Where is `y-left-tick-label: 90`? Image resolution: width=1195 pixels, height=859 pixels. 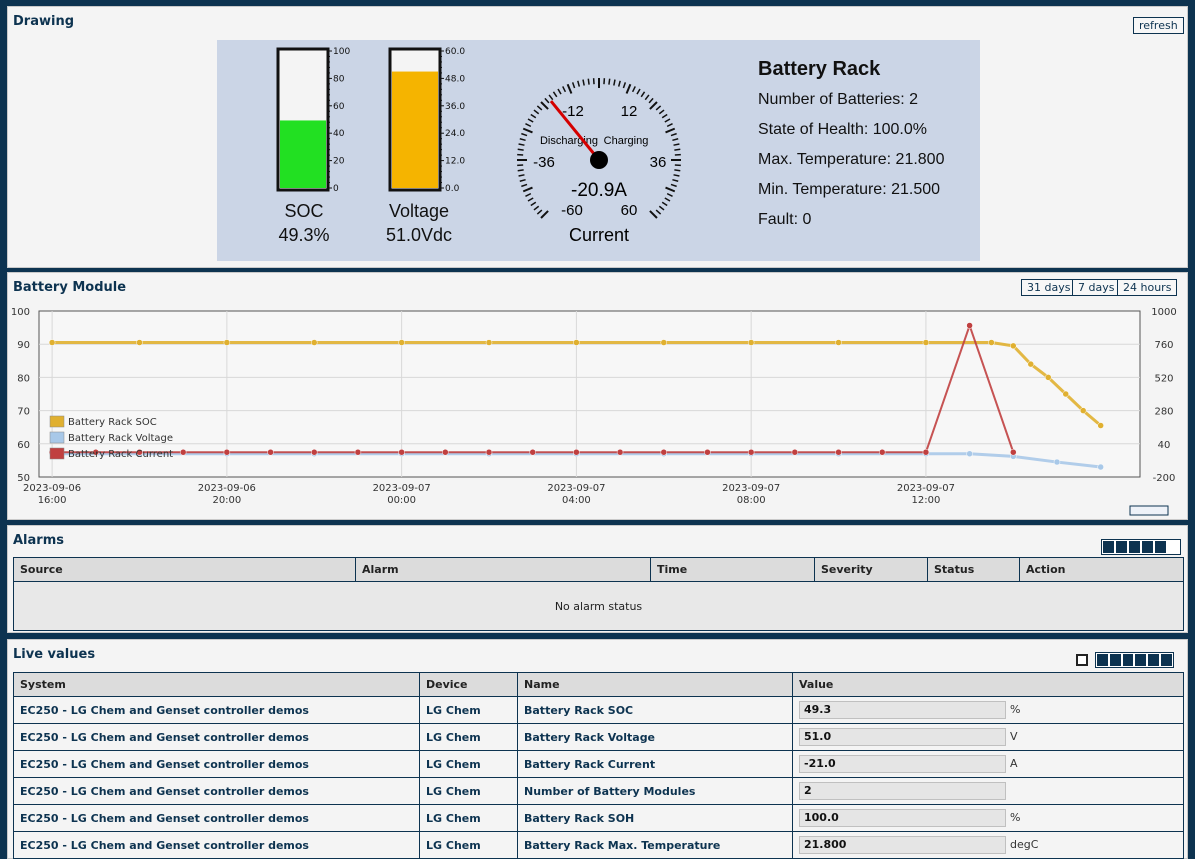
y-left-tick-label: 90 is located at coordinates (23, 345).